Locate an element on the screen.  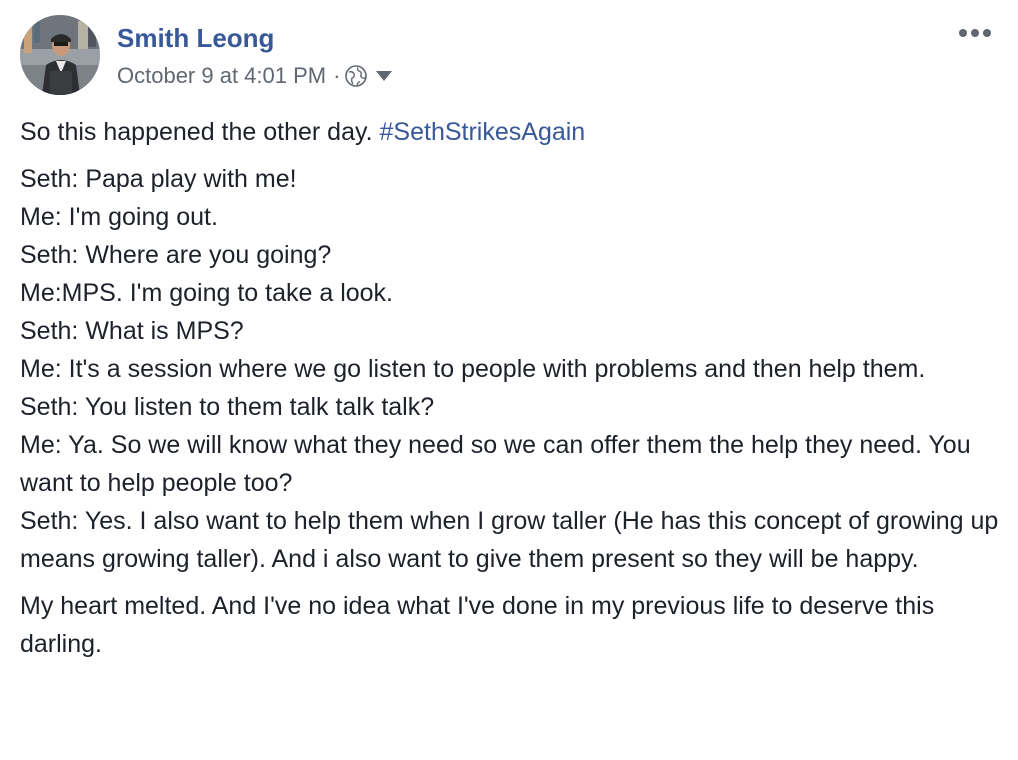
post-header: Smith Leong October 9 at 4:01 PM · is located at coordinates (510, 56).